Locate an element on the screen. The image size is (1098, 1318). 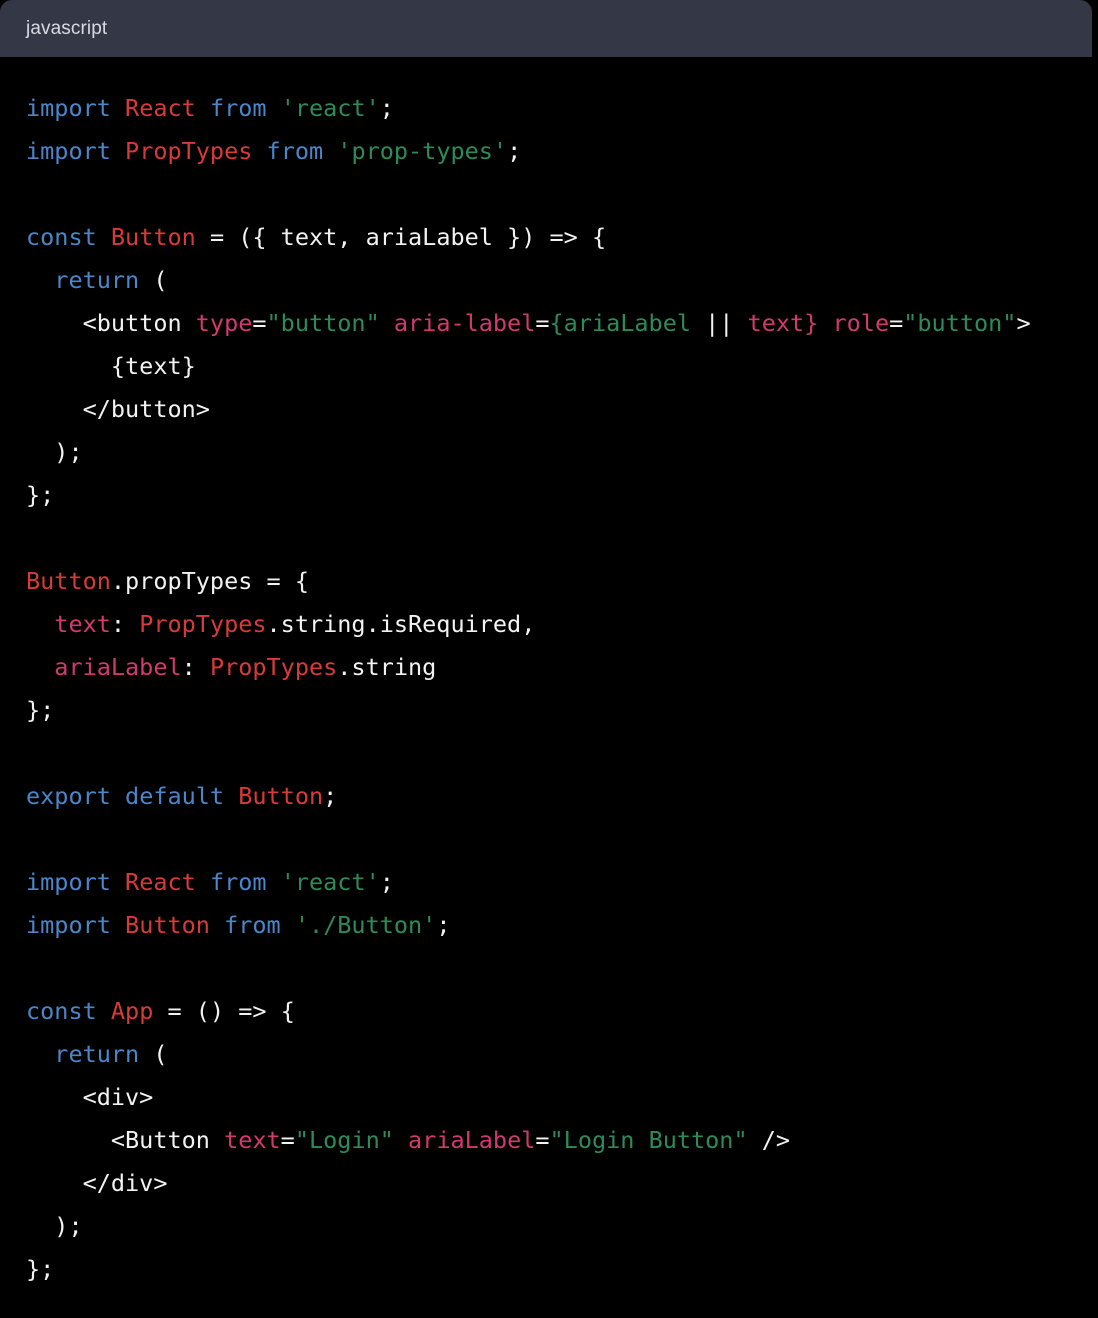
code-token: <div> is located at coordinates (90, 1097).